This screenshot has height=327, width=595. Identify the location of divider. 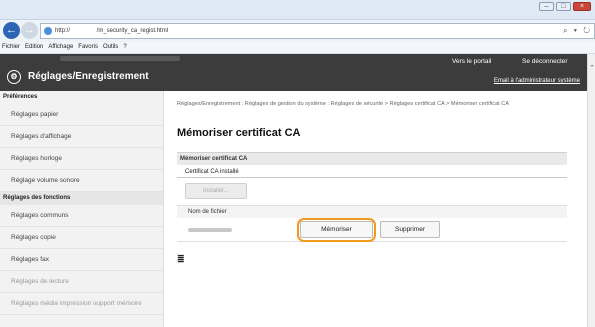
(372, 177).